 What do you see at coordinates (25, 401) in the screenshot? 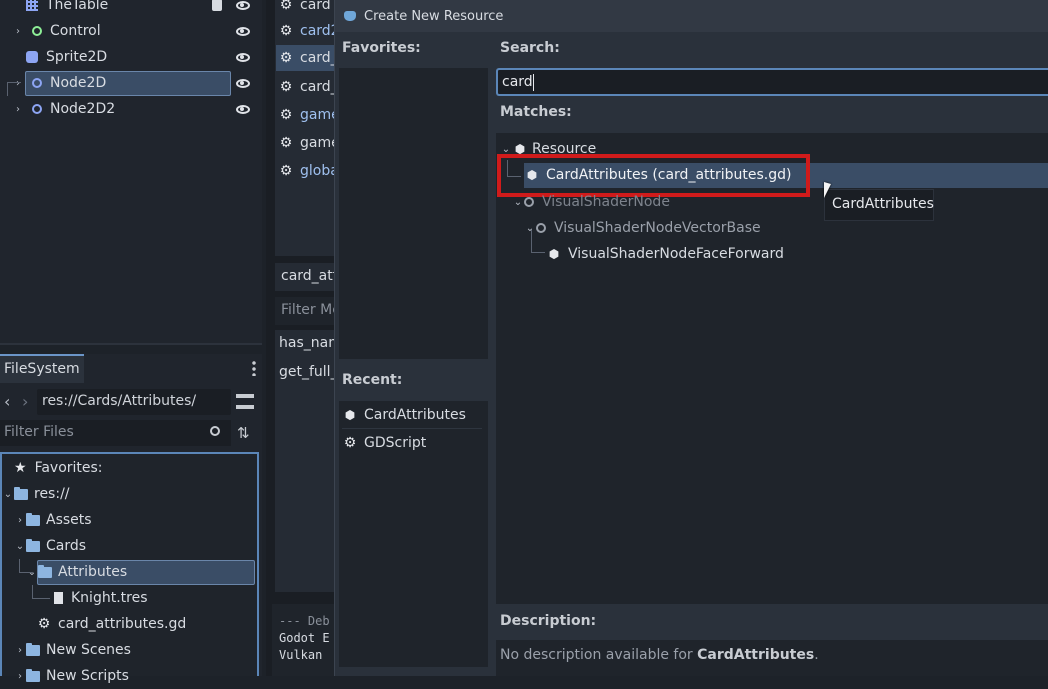
I see `forward-arrow-icon: ›` at bounding box center [25, 401].